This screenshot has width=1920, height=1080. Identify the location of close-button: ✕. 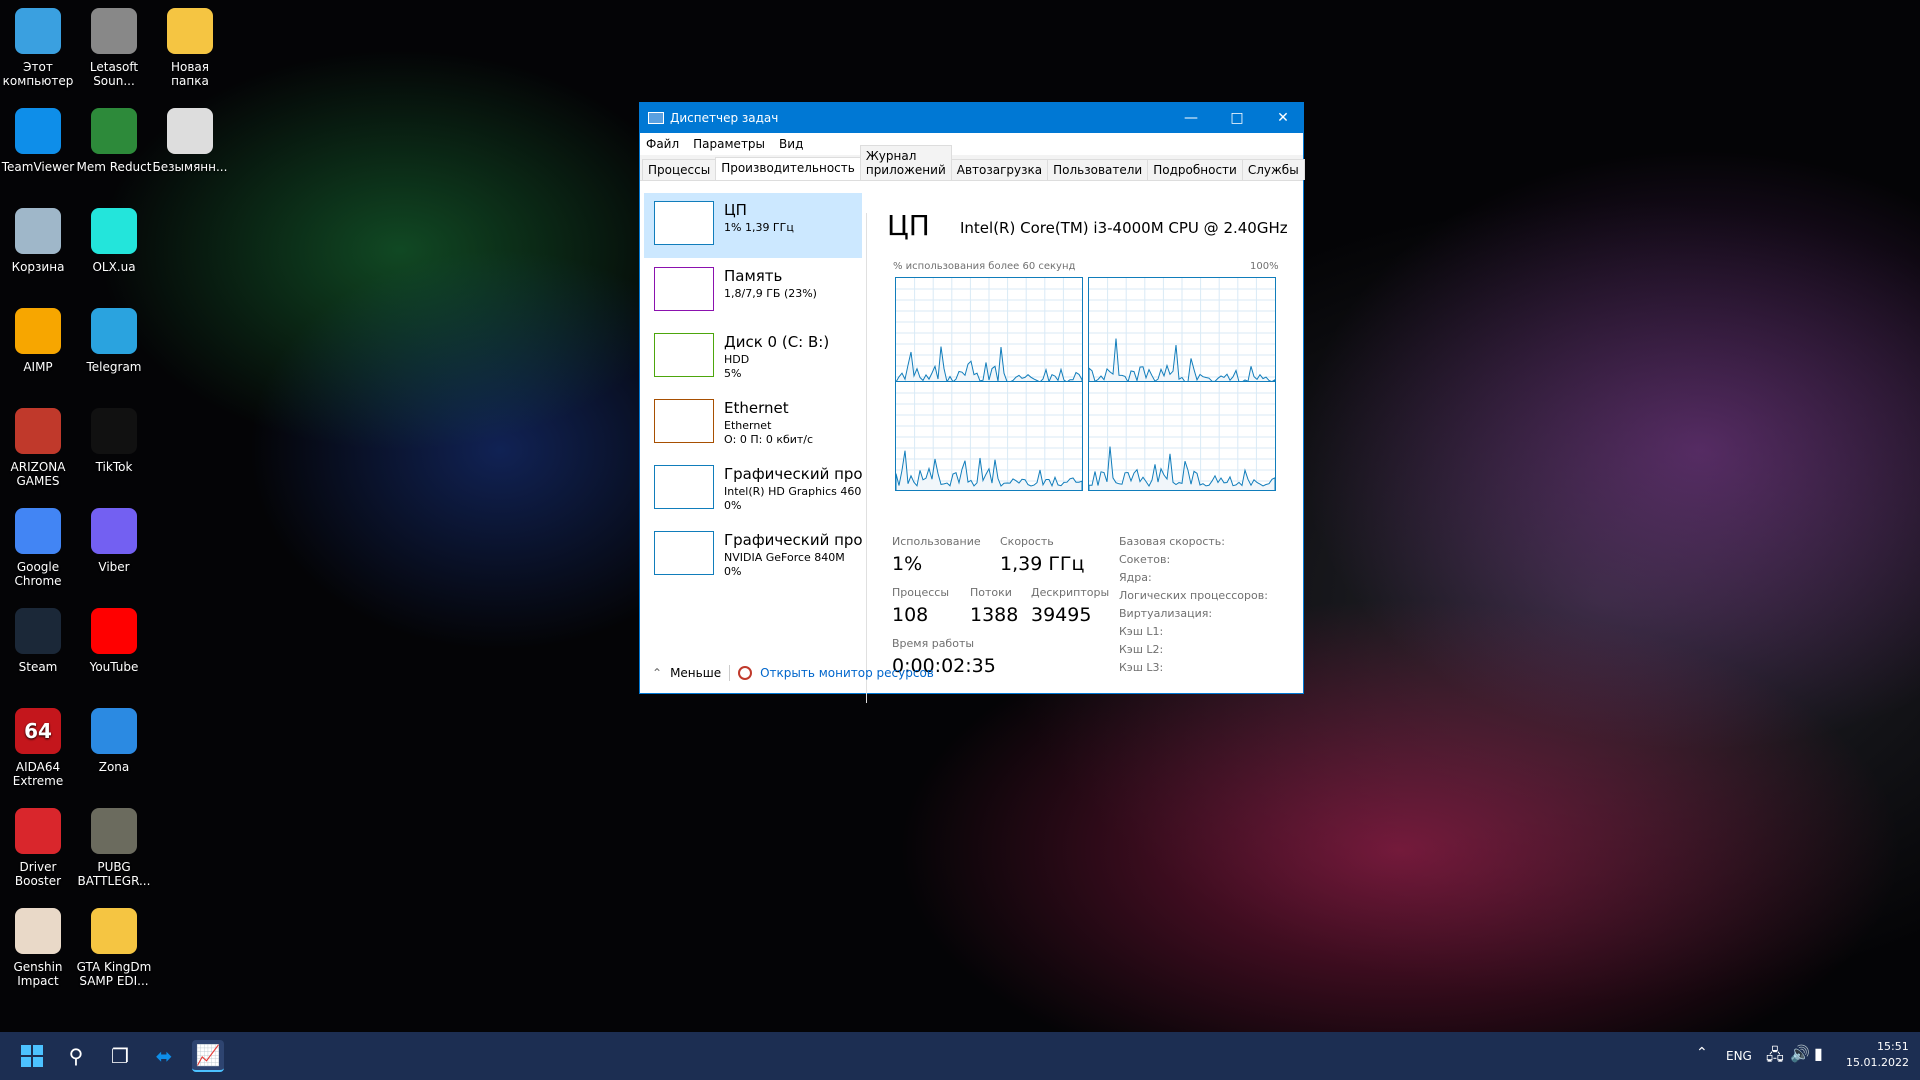
(1283, 118).